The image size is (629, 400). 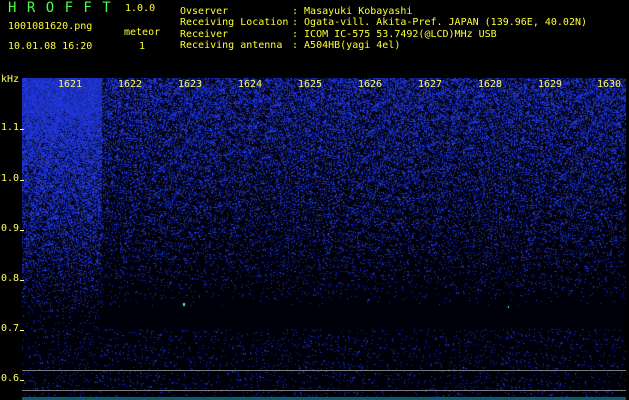 What do you see at coordinates (324, 370) in the screenshot?
I see `reference-line-upper` at bounding box center [324, 370].